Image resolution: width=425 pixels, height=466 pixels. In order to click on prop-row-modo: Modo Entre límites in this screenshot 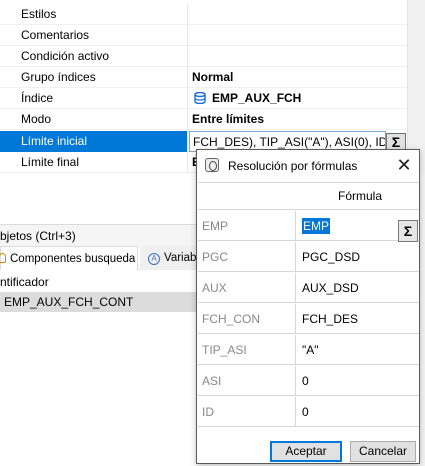, I will do `click(203, 119)`.